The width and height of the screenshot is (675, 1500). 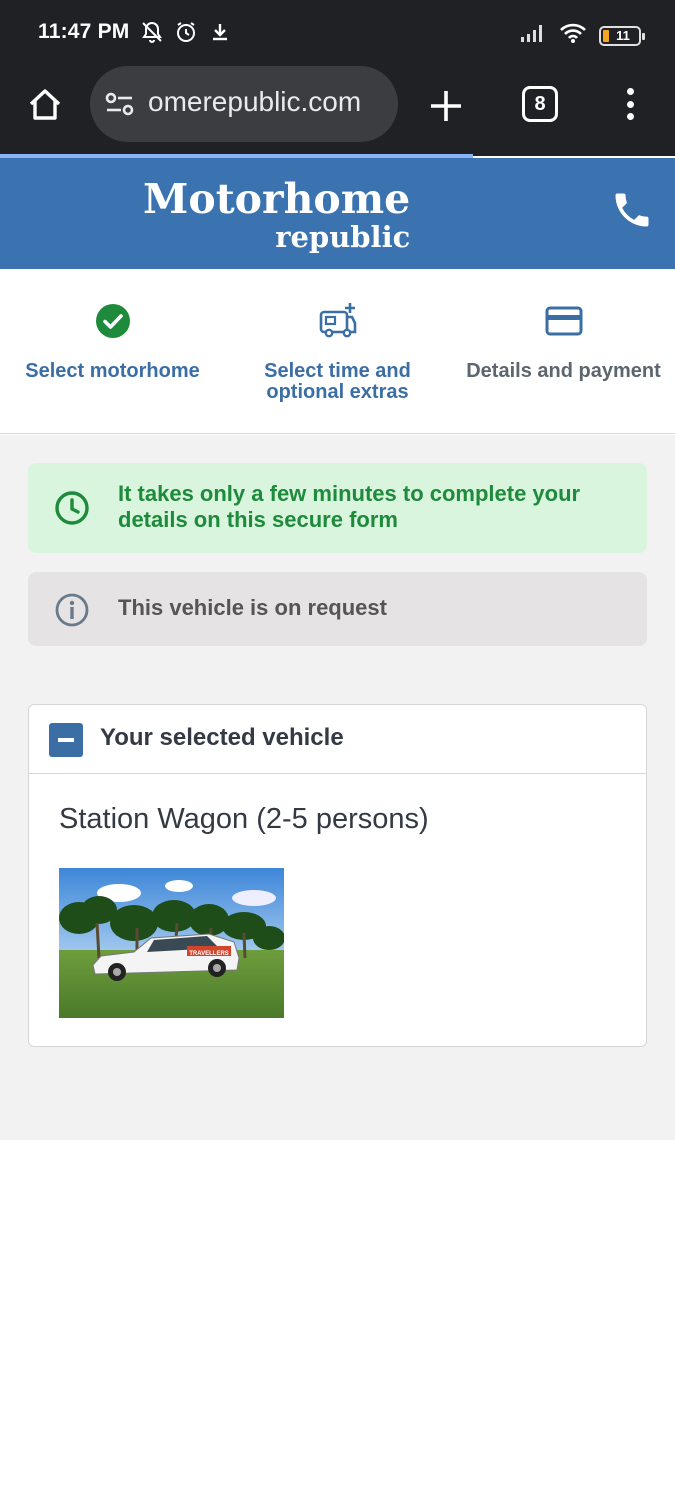 I want to click on status-icons-right: 11, so click(x=582, y=35).